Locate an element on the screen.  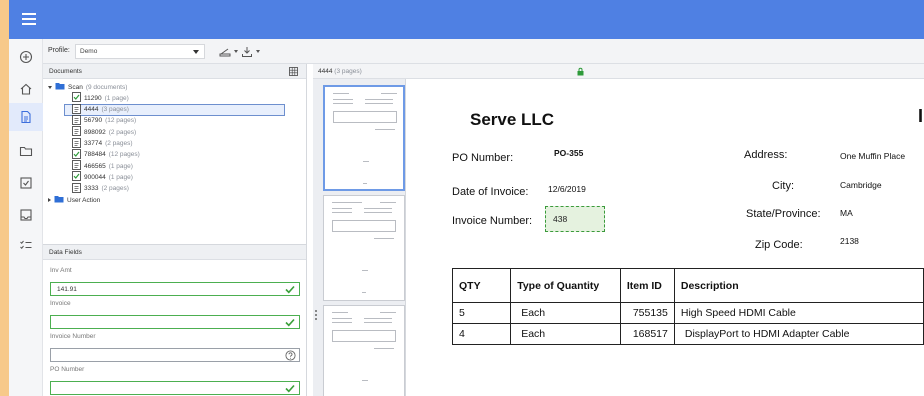
plus-circle-icon is located at coordinates (26, 57).